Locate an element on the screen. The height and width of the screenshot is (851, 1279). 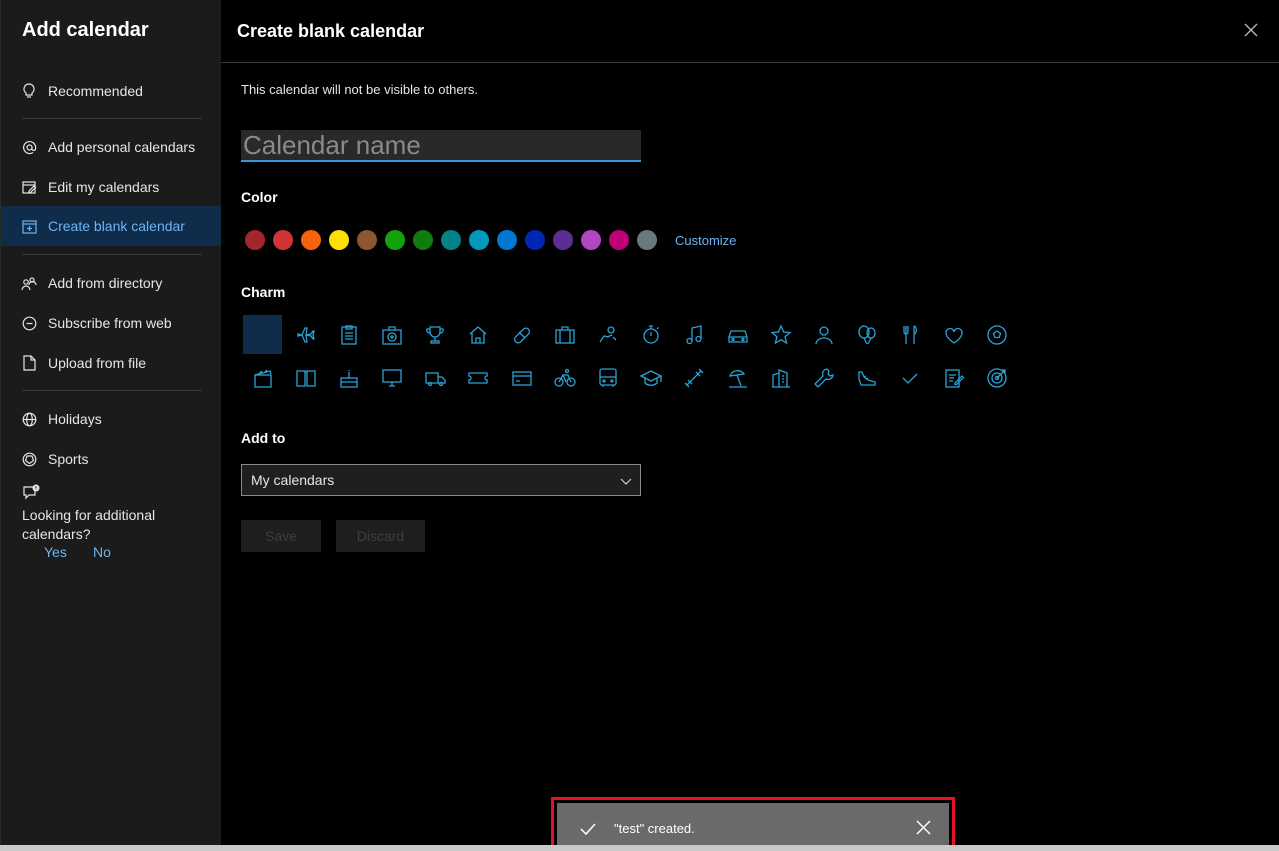
sidebar-item-label: Add personal calendars is located at coordinates (122, 147).